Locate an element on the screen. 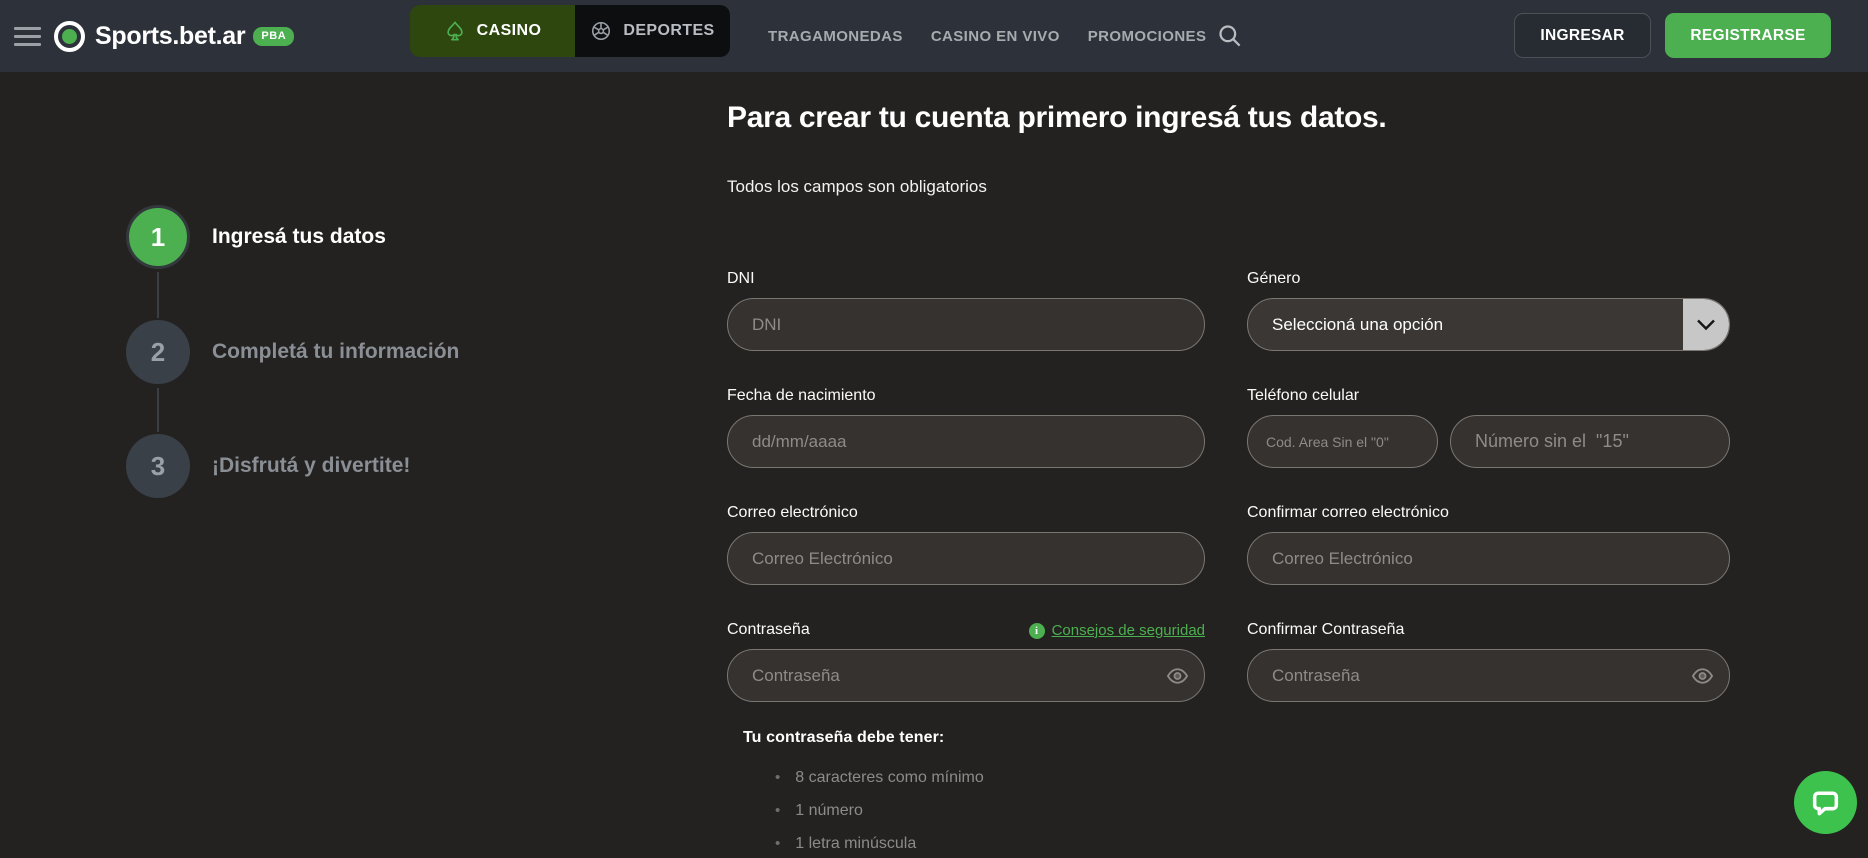 This screenshot has height=858, width=1868. field-correo: Correo electrónico is located at coordinates (966, 544).